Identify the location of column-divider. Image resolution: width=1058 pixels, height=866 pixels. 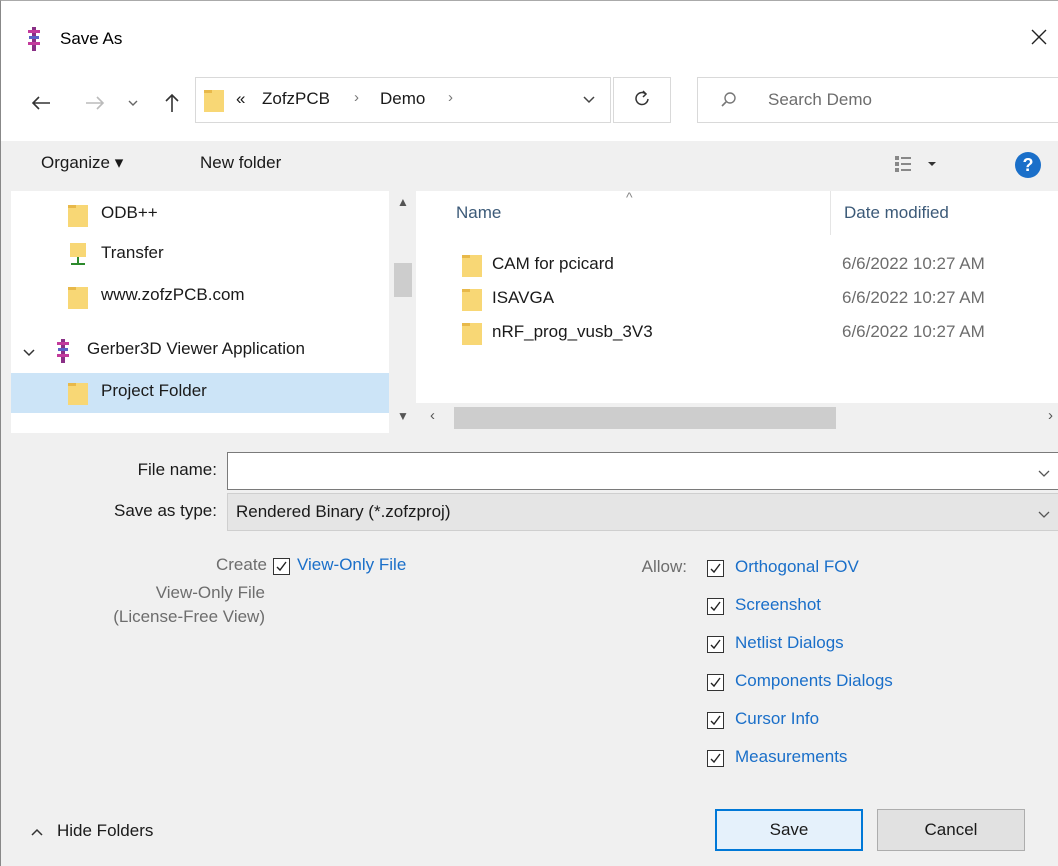
(830, 213).